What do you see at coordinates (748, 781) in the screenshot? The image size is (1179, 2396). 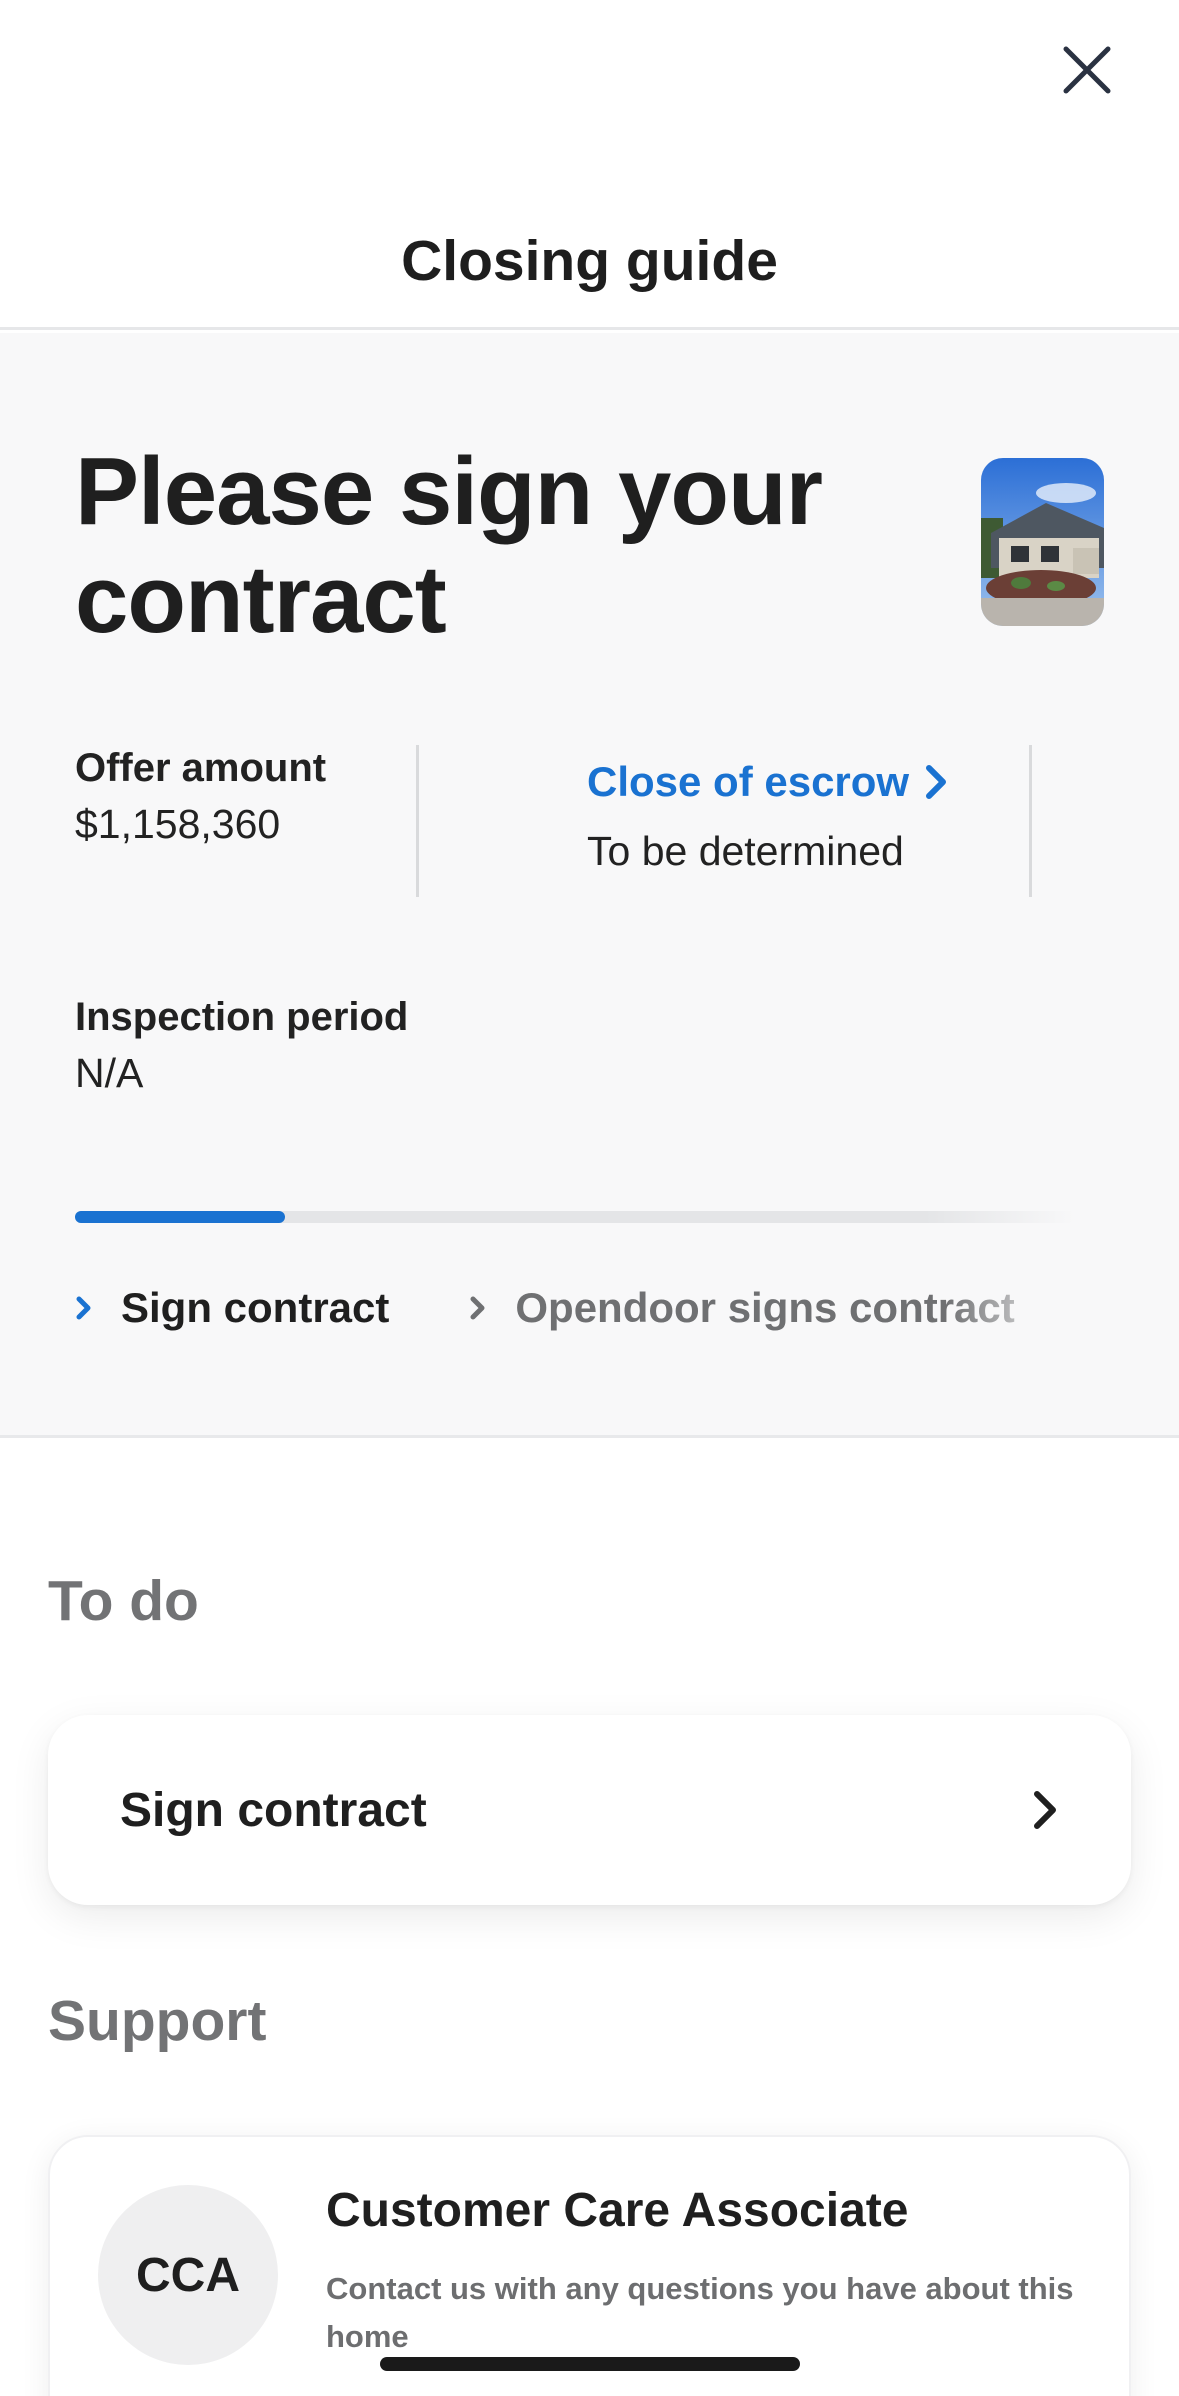 I see `close-of-escrow-label: Close of escrow` at bounding box center [748, 781].